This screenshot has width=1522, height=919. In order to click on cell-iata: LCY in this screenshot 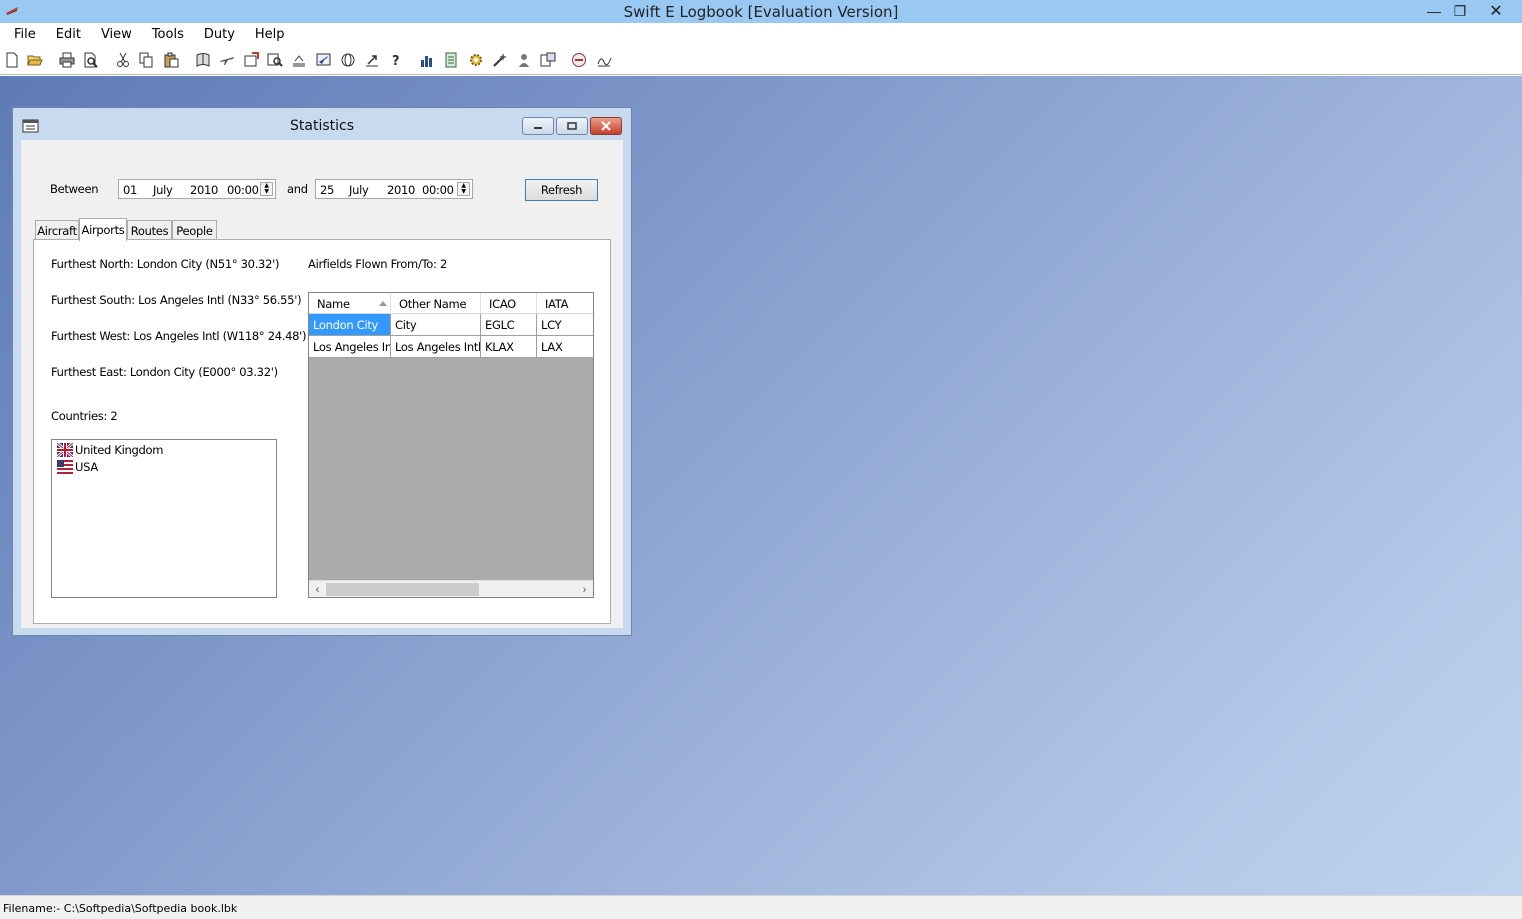, I will do `click(565, 324)`.